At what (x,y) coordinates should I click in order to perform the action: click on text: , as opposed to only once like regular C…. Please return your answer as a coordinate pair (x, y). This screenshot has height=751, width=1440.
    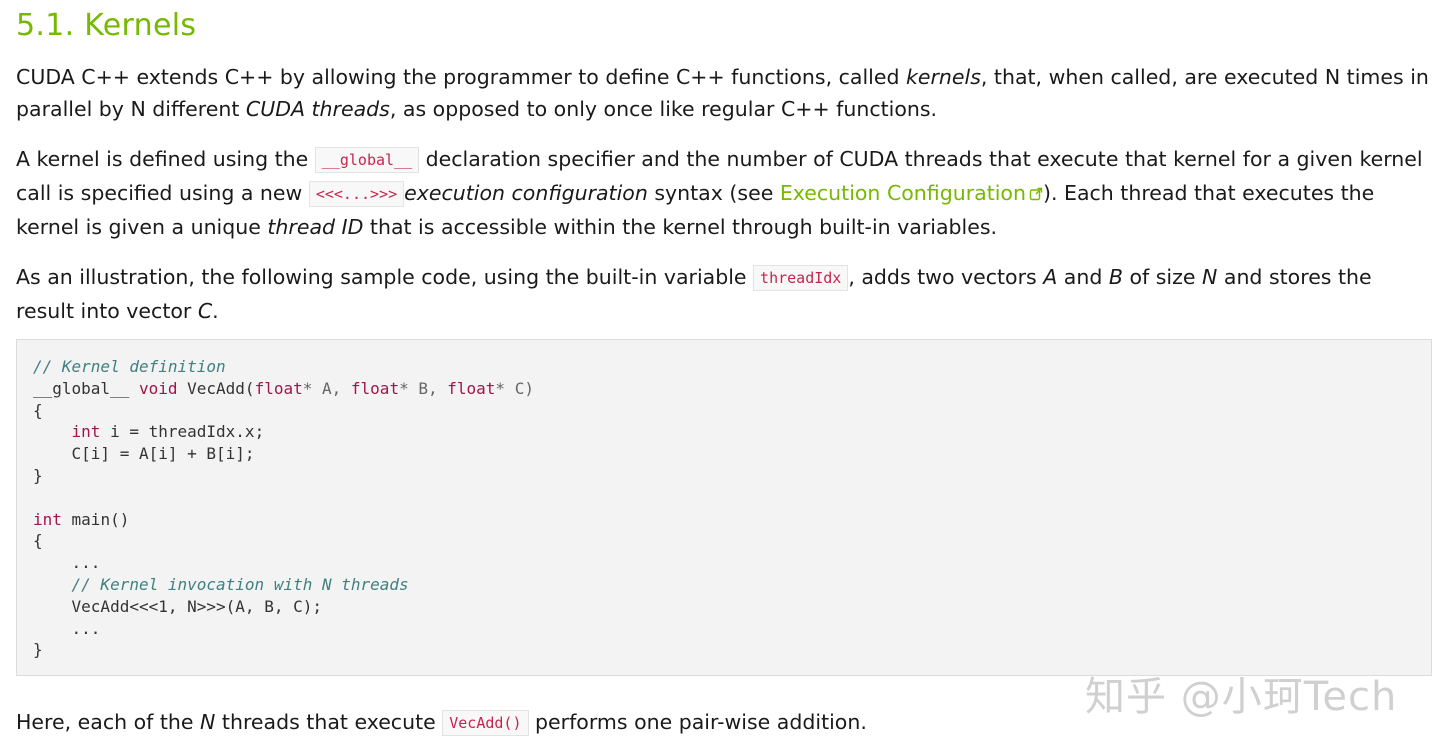
    Looking at the image, I should click on (663, 109).